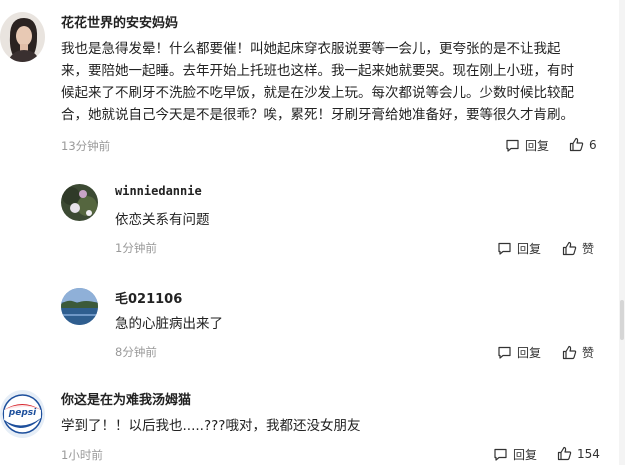 The height and width of the screenshot is (465, 625). Describe the element at coordinates (158, 191) in the screenshot. I see `comment-author: winniedannie` at that location.